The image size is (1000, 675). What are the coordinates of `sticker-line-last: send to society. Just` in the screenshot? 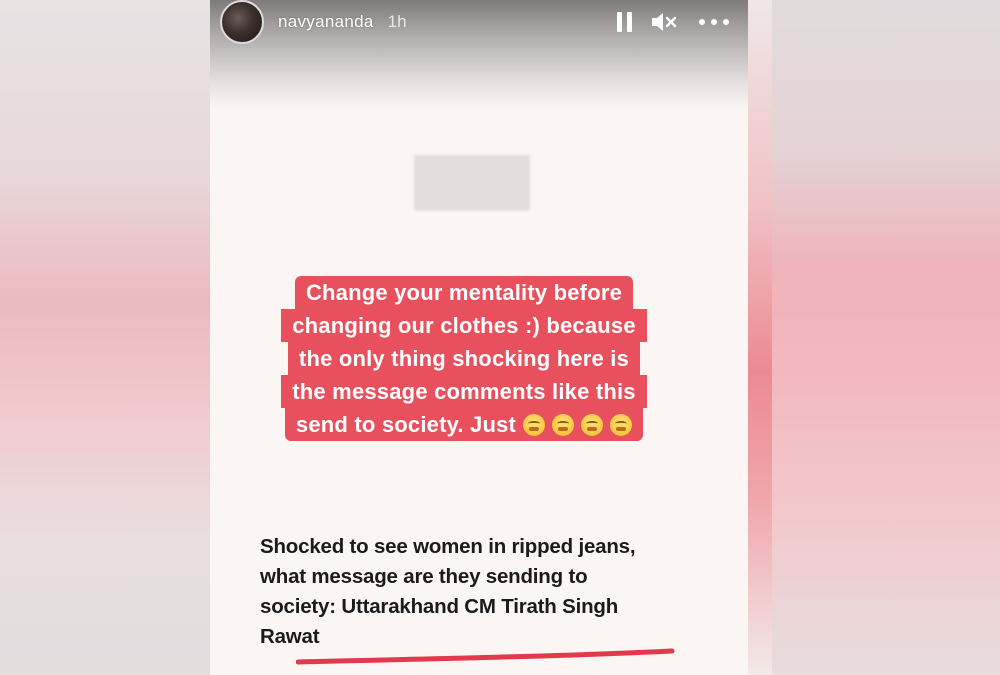 It's located at (464, 424).